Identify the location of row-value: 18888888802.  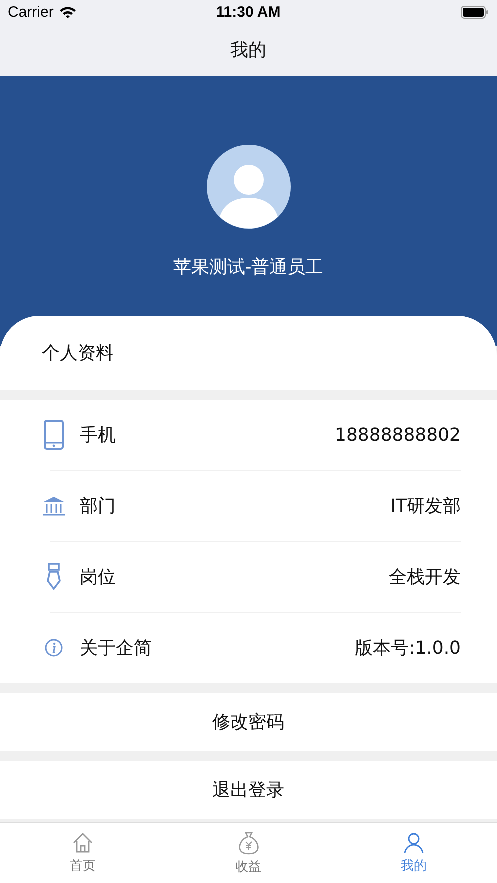
(398, 435).